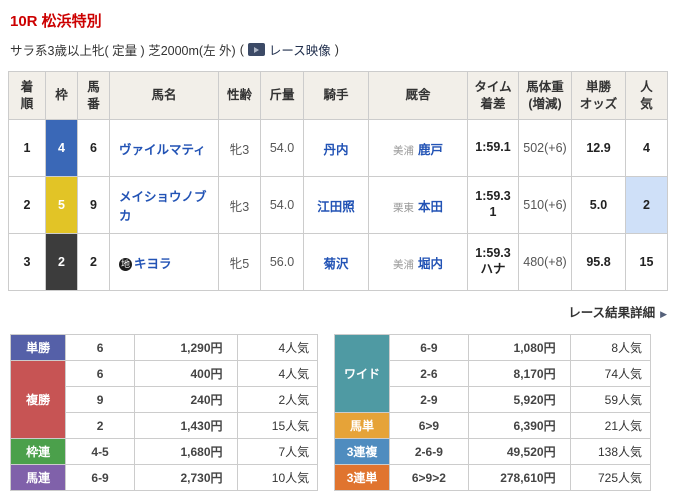 The image size is (675, 491). Describe the element at coordinates (493, 95) in the screenshot. I see `column-header-8: タイム 着差` at that location.